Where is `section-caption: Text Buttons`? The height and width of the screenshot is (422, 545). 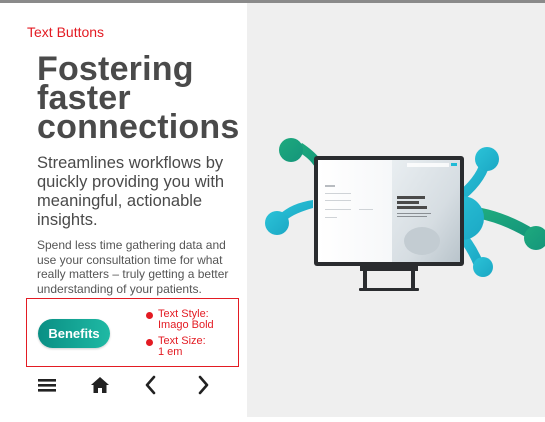 section-caption: Text Buttons is located at coordinates (66, 32).